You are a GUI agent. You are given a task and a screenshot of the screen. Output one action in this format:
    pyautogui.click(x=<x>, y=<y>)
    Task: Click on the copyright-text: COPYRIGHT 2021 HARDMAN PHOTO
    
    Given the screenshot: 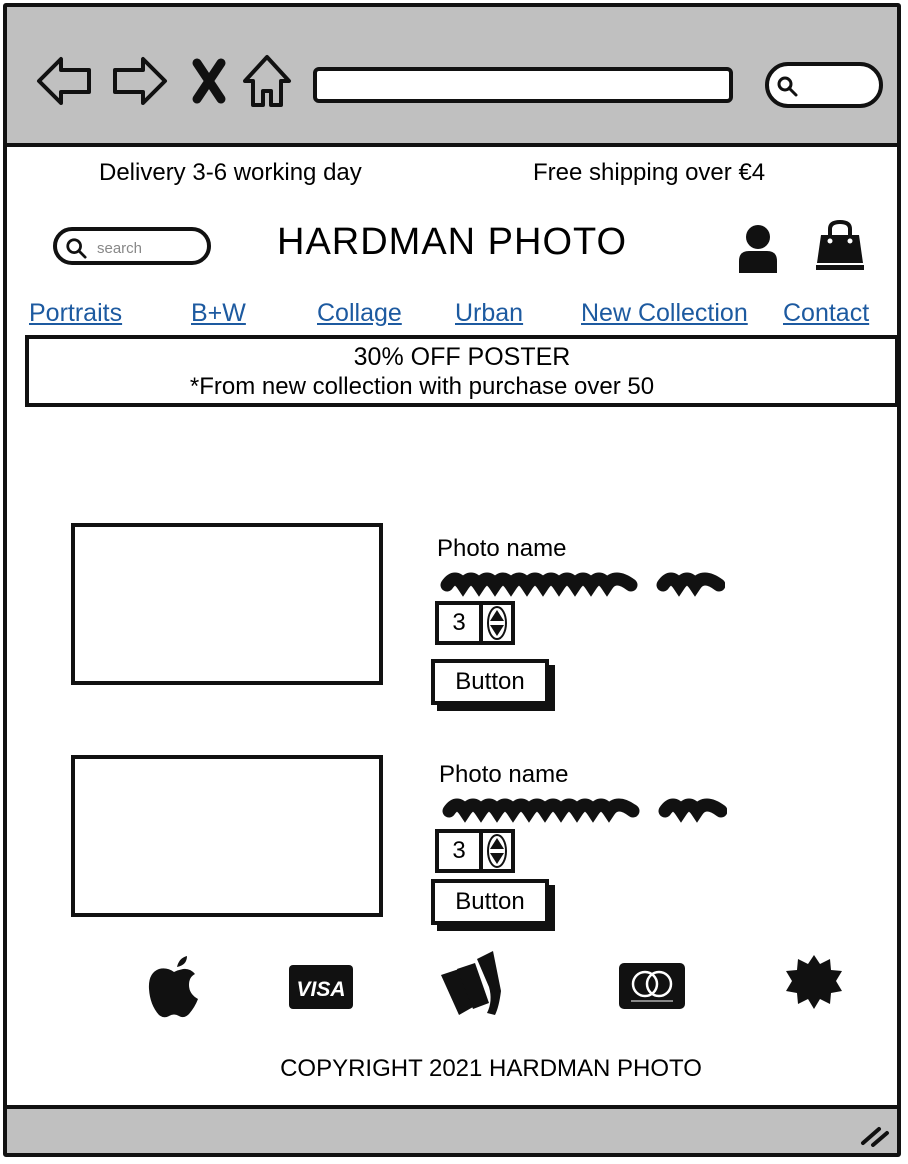 What is the action you would take?
    pyautogui.click(x=491, y=1068)
    